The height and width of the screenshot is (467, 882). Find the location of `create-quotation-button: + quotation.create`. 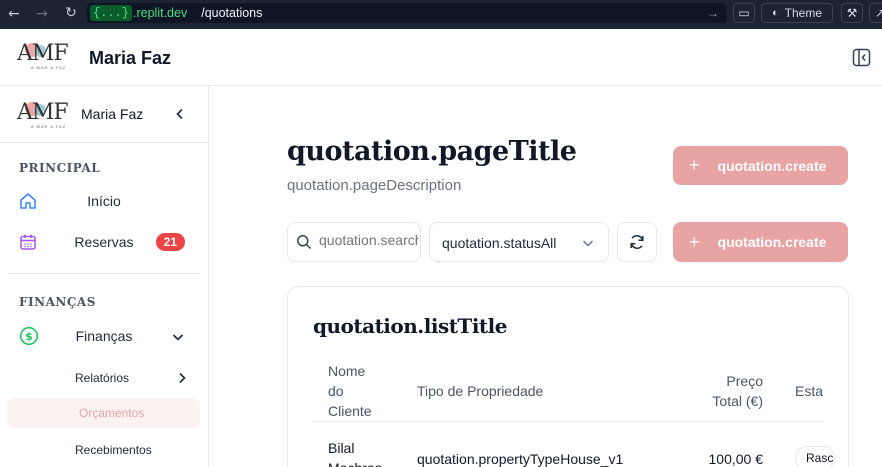

create-quotation-button: + quotation.create is located at coordinates (760, 165).